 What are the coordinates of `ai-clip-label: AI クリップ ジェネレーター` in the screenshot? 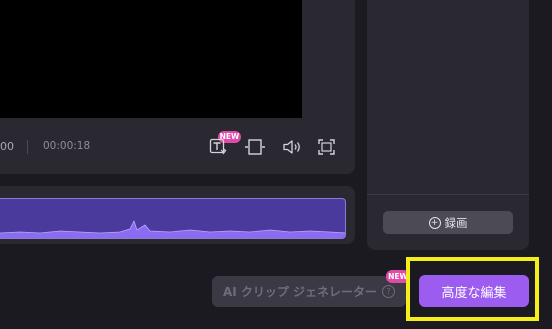 It's located at (300, 292).